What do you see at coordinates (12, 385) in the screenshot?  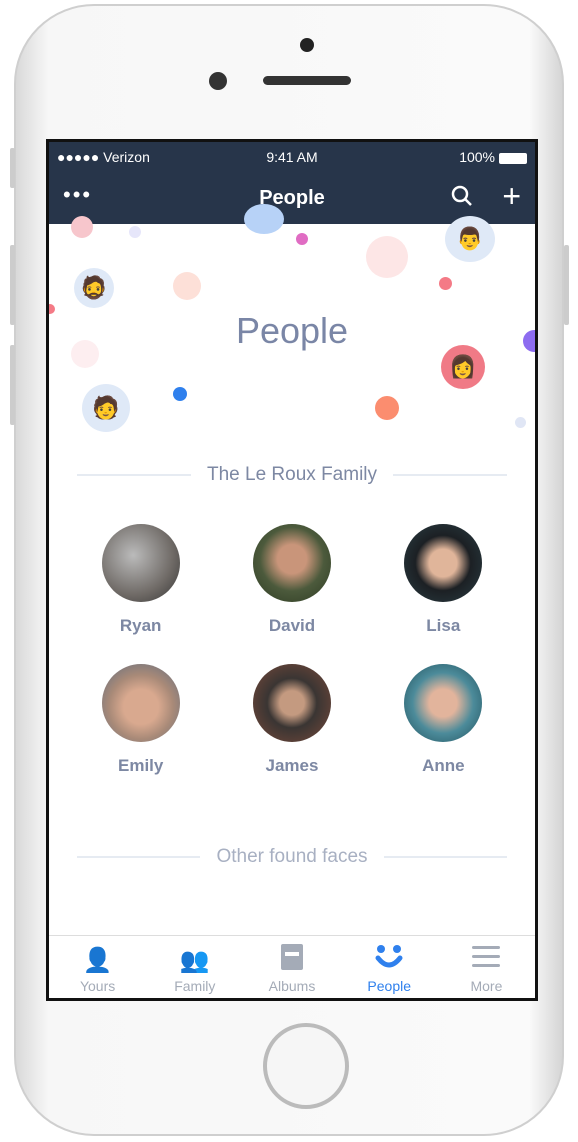 I see `volume-down` at bounding box center [12, 385].